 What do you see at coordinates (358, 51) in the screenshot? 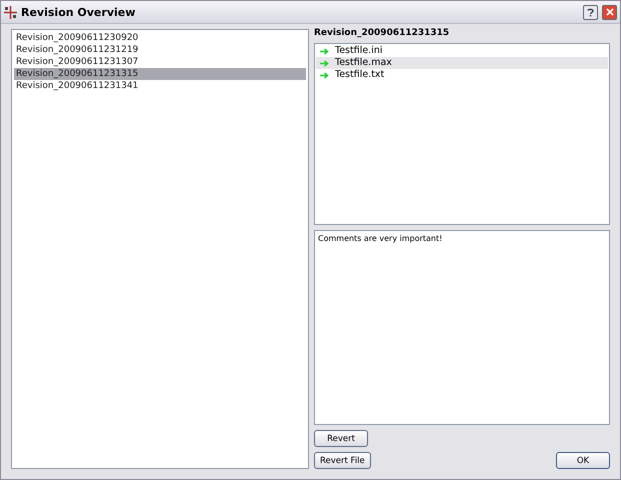
I see `file-name: Testfile.ini` at bounding box center [358, 51].